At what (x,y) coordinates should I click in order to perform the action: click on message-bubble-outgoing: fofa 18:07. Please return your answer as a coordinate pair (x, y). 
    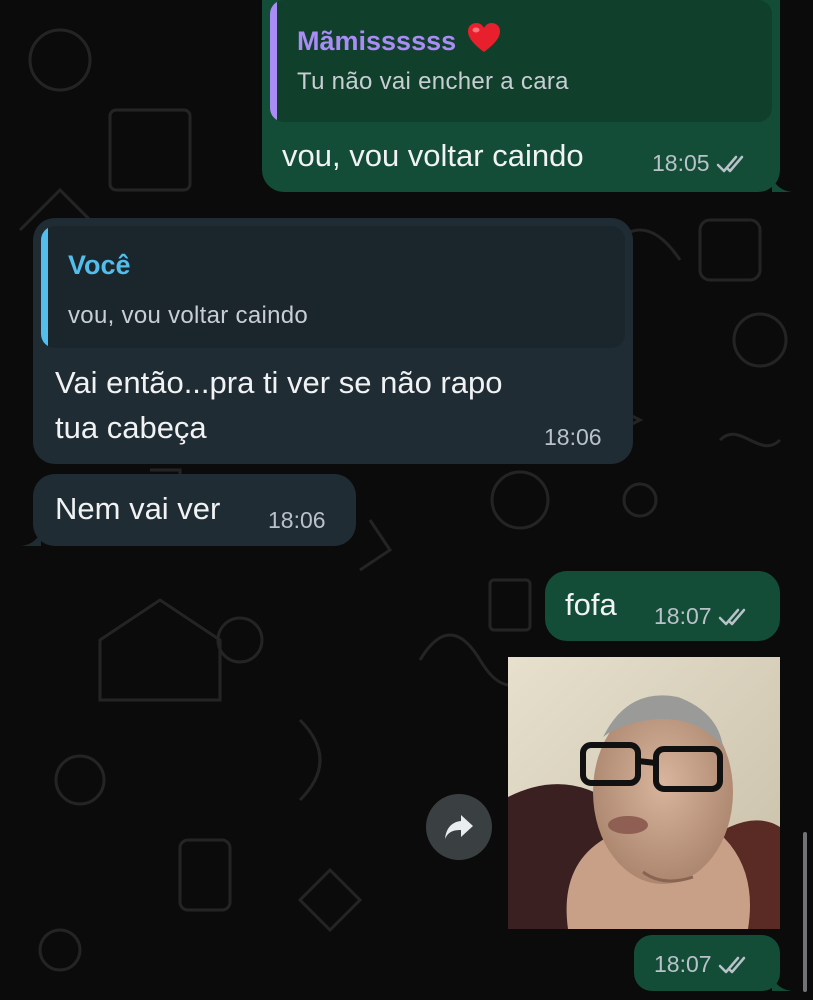
    Looking at the image, I should click on (662, 606).